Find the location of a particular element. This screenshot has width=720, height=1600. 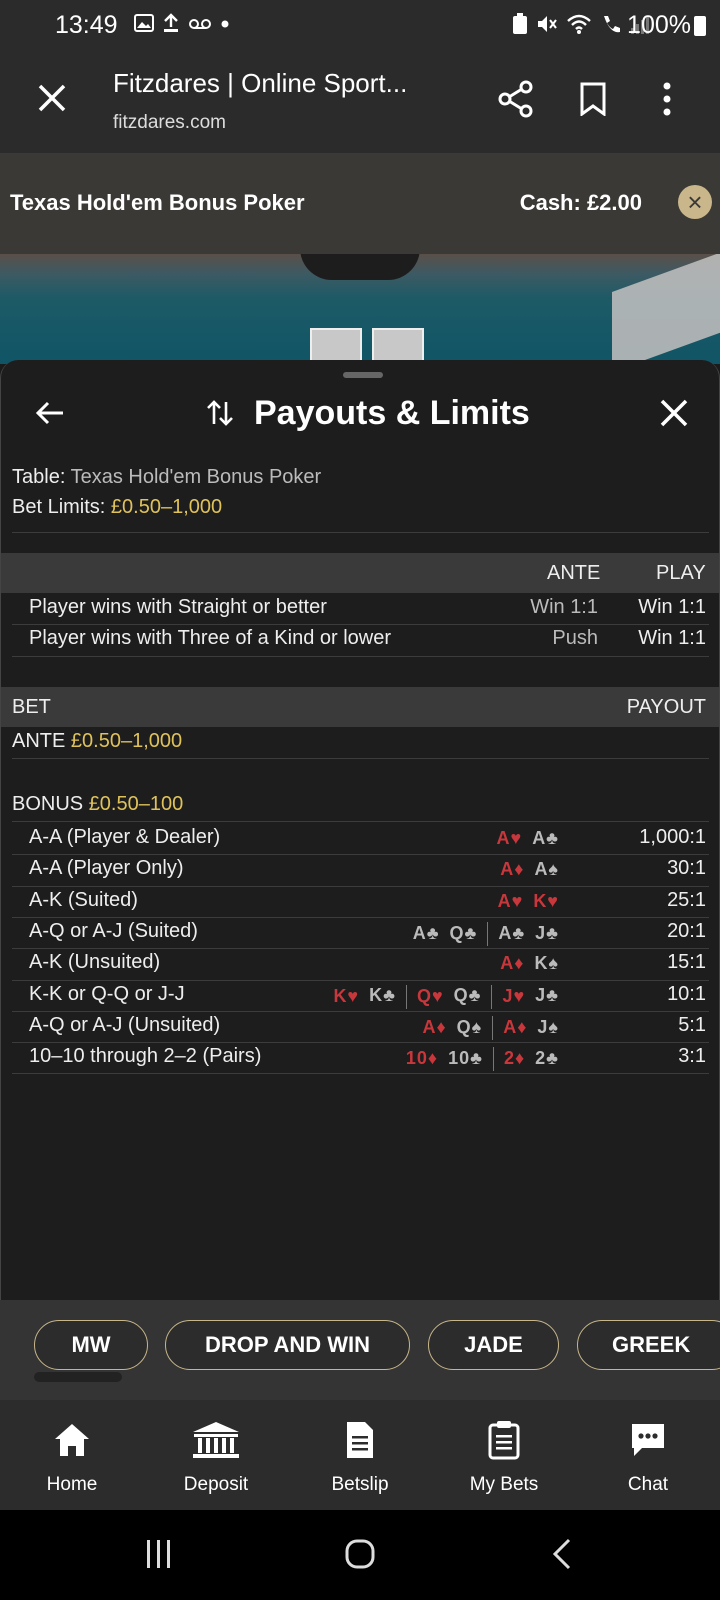

dealer-image is located at coordinates (360, 267).